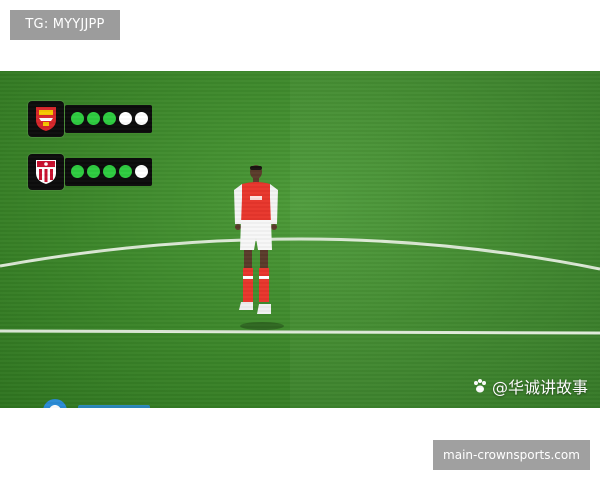  I want to click on team-form-row-home, so click(90, 119).